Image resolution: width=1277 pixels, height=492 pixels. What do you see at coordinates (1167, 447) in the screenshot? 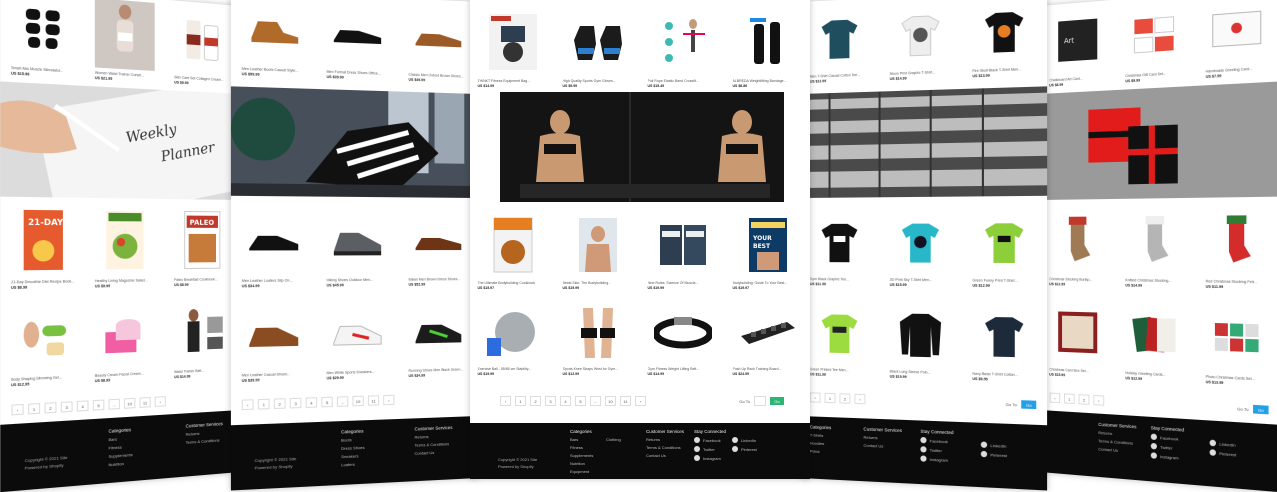
I see `social-link-twitter: Twitter` at bounding box center [1167, 447].